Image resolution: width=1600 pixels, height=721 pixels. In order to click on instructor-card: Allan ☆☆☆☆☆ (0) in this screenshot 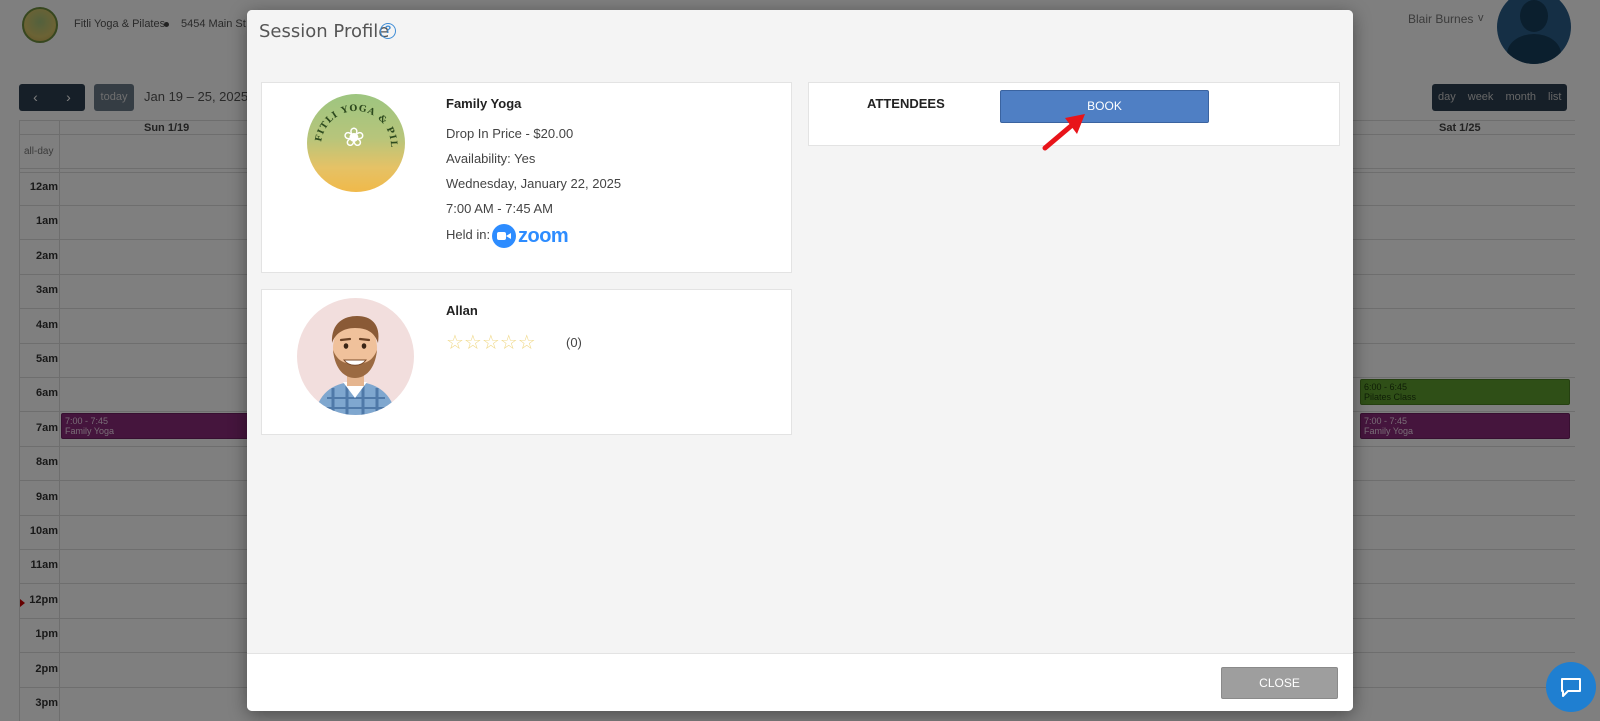, I will do `click(526, 362)`.